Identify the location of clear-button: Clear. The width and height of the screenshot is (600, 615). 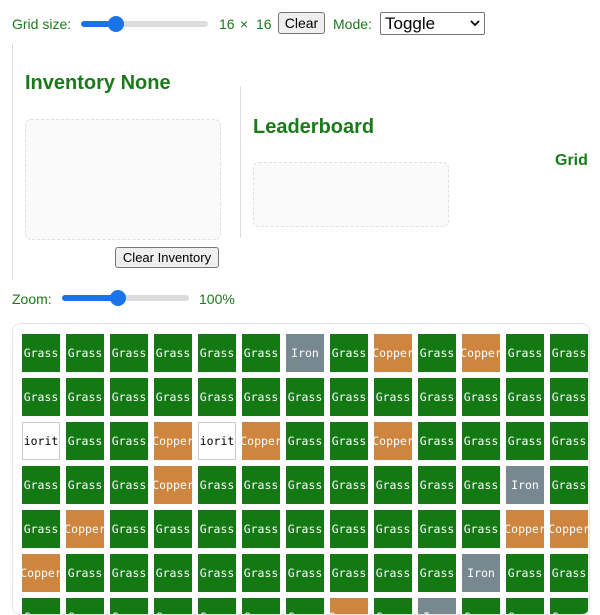
(301, 23).